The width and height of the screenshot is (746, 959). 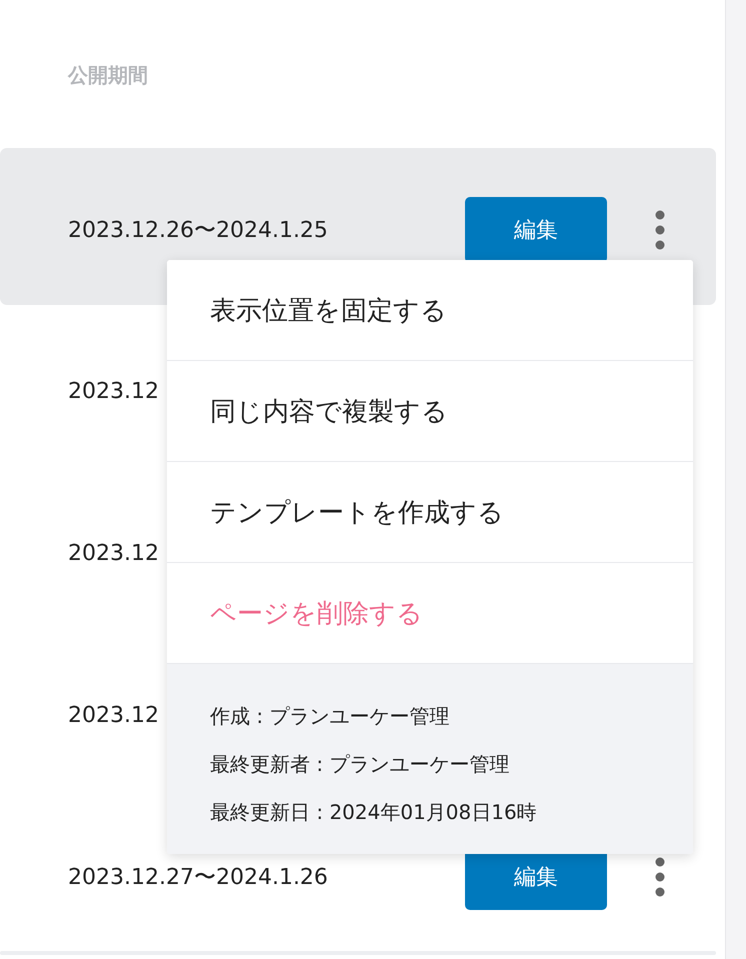 What do you see at coordinates (198, 878) in the screenshot?
I see `date-range-text: 2023.12.27〜2024.1.26` at bounding box center [198, 878].